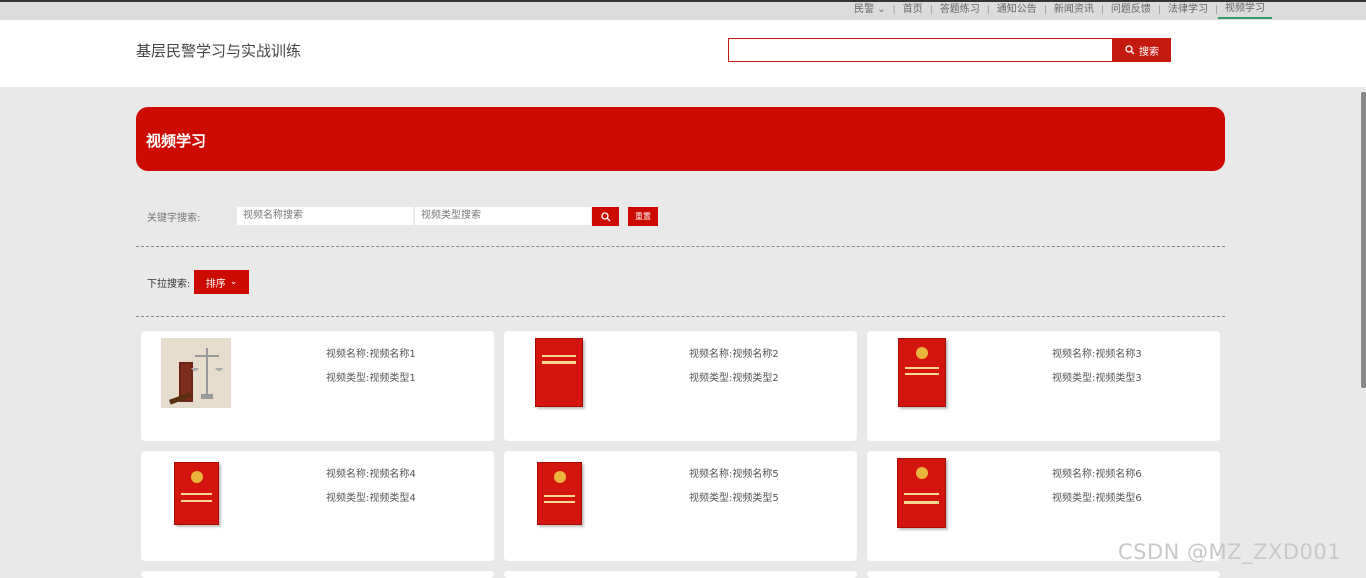 The image size is (1366, 578). I want to click on video-type: 视频类型:视频类型3, so click(1097, 378).